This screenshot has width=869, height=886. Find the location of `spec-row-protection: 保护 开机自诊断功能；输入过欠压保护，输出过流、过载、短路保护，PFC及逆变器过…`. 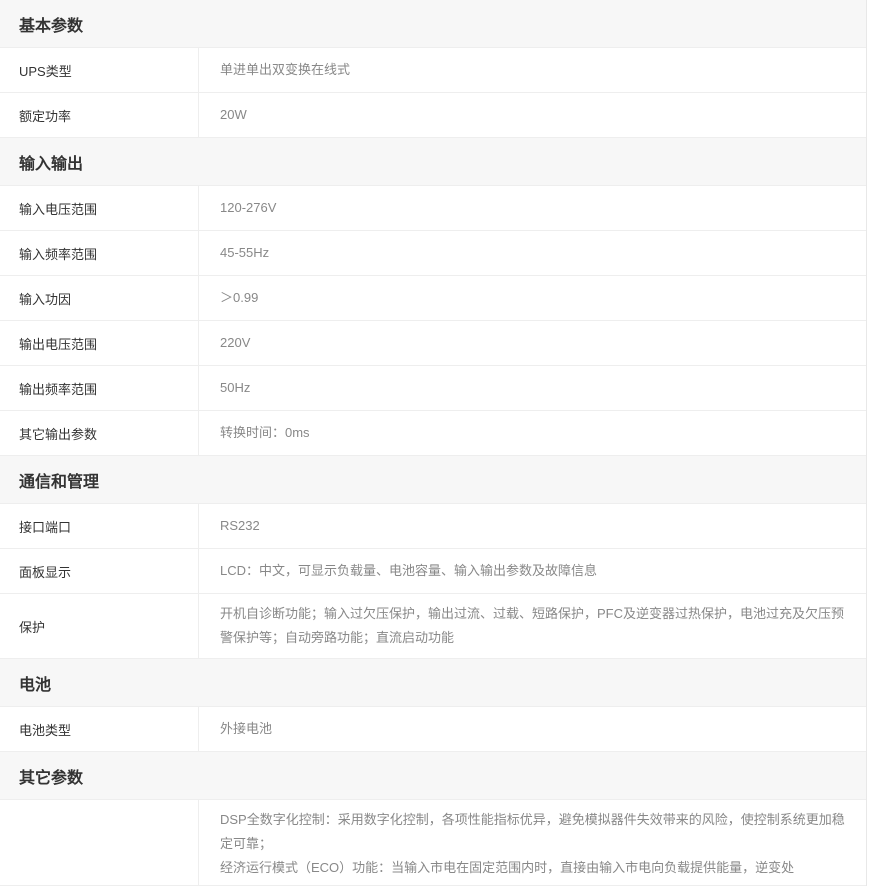

spec-row-protection: 保护 开机自诊断功能；输入过欠压保护，输出过流、过载、短路保护，PFC及逆变器过… is located at coordinates (433, 626).